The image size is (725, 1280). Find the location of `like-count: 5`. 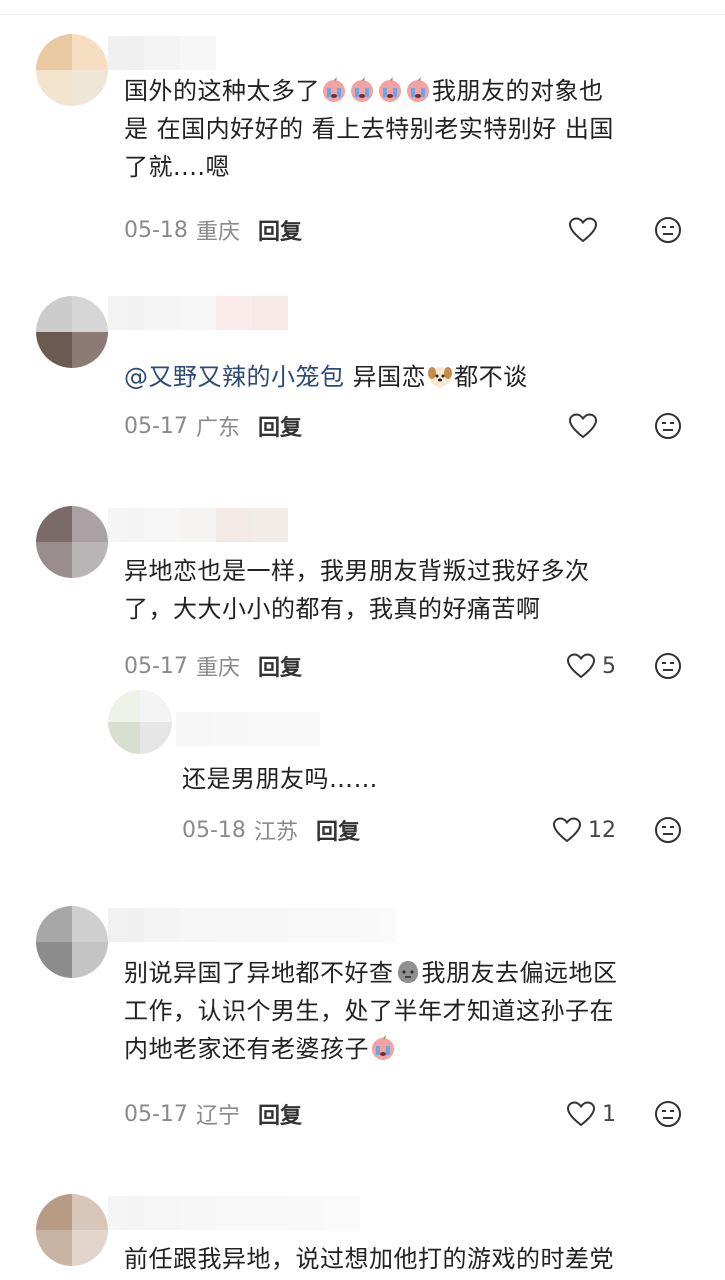

like-count: 5 is located at coordinates (609, 666).